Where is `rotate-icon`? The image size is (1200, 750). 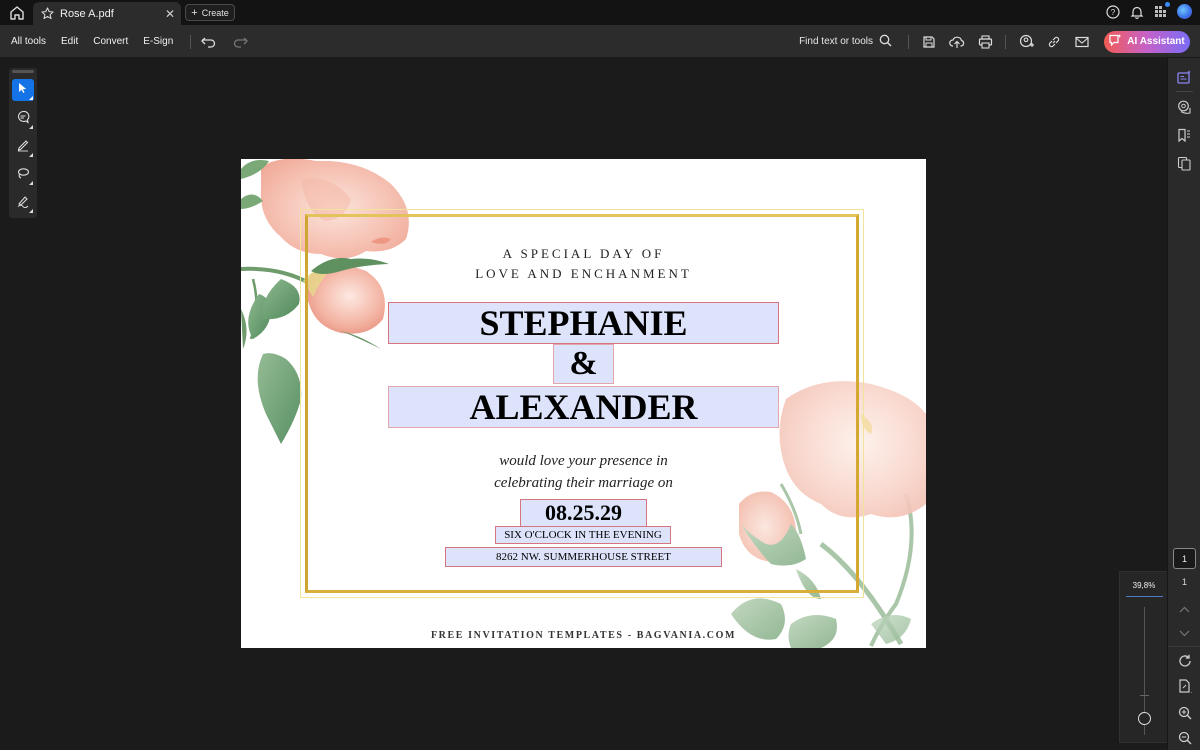
rotate-icon is located at coordinates (1184, 660).